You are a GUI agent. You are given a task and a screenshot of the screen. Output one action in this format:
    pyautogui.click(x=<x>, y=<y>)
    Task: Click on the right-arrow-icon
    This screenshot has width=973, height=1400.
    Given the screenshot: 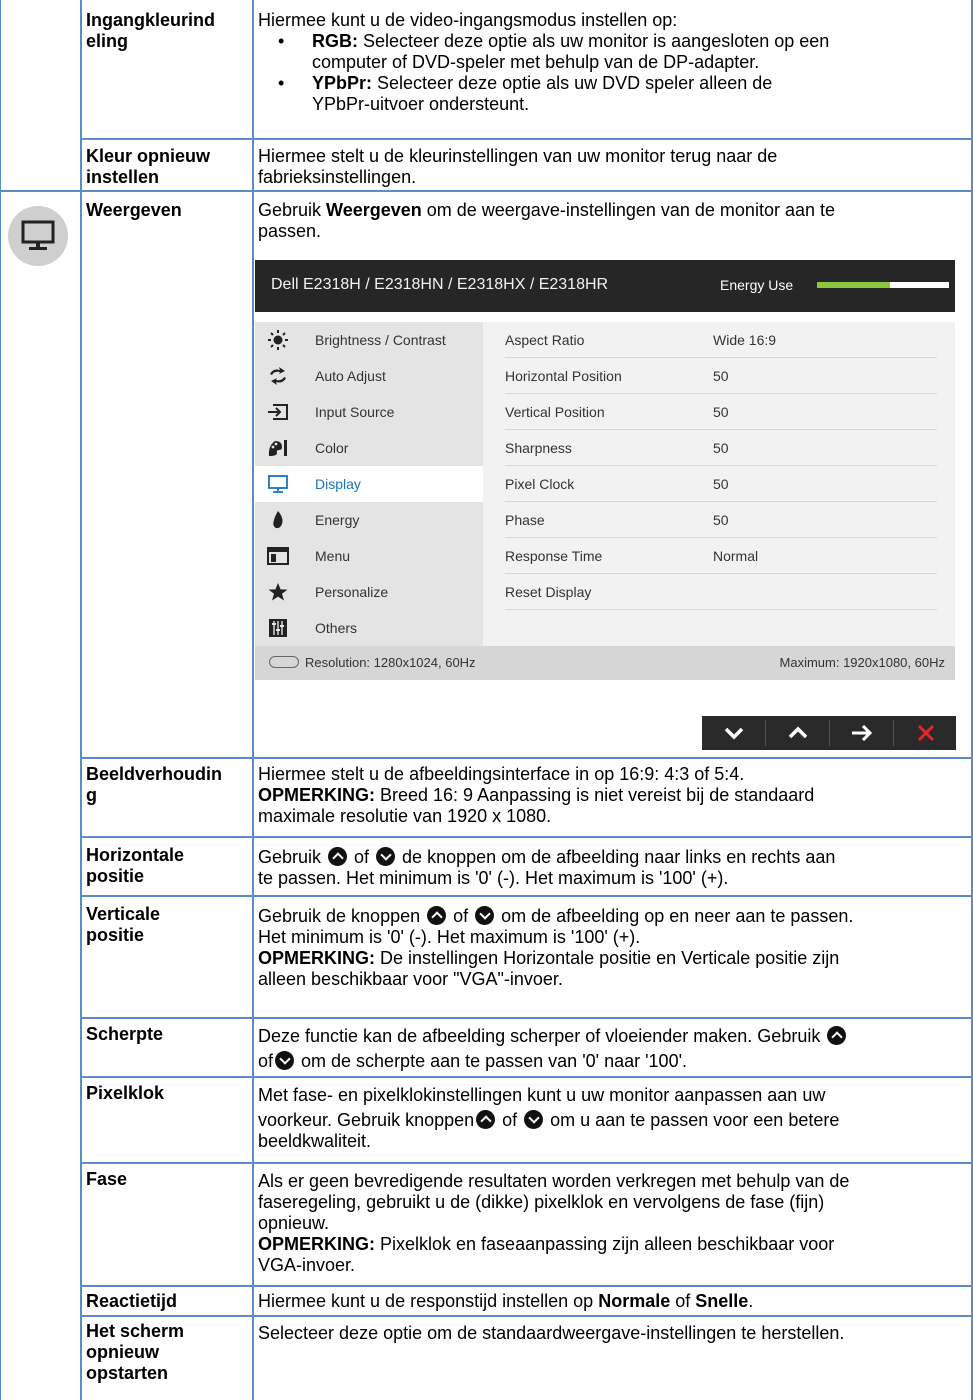 What is the action you would take?
    pyautogui.click(x=861, y=733)
    